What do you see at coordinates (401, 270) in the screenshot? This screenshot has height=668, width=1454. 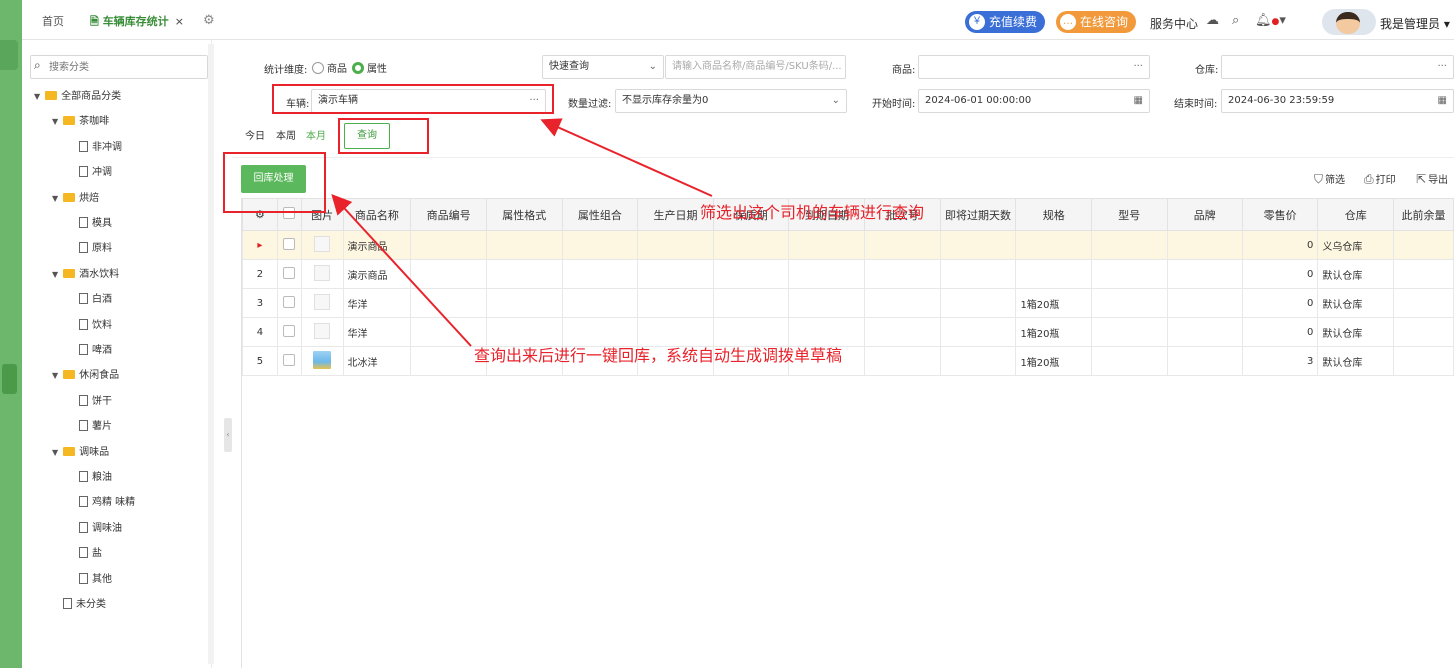 I see `arrow-to-return` at bounding box center [401, 270].